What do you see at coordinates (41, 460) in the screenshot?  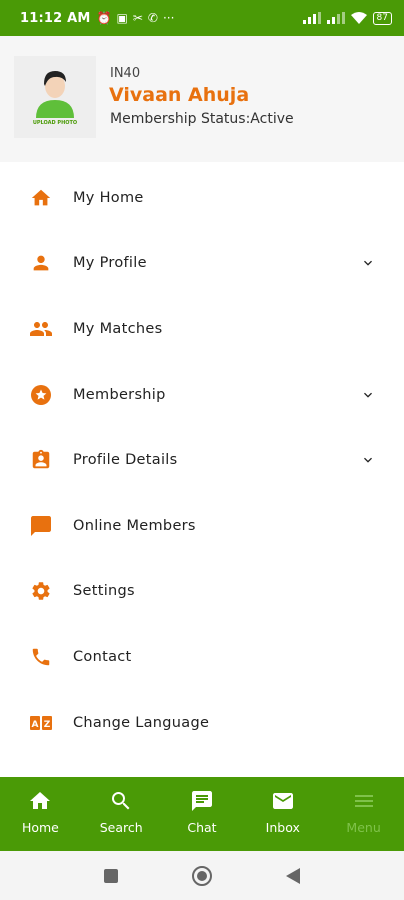 I see `badge-icon` at bounding box center [41, 460].